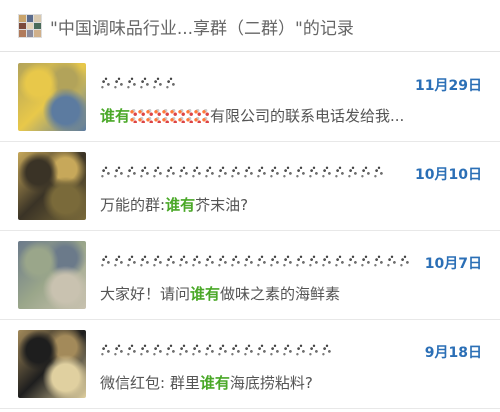 The height and width of the screenshot is (412, 500). What do you see at coordinates (291, 204) in the screenshot?
I see `message-preview: 万能的群:谁有芥末油?` at bounding box center [291, 204].